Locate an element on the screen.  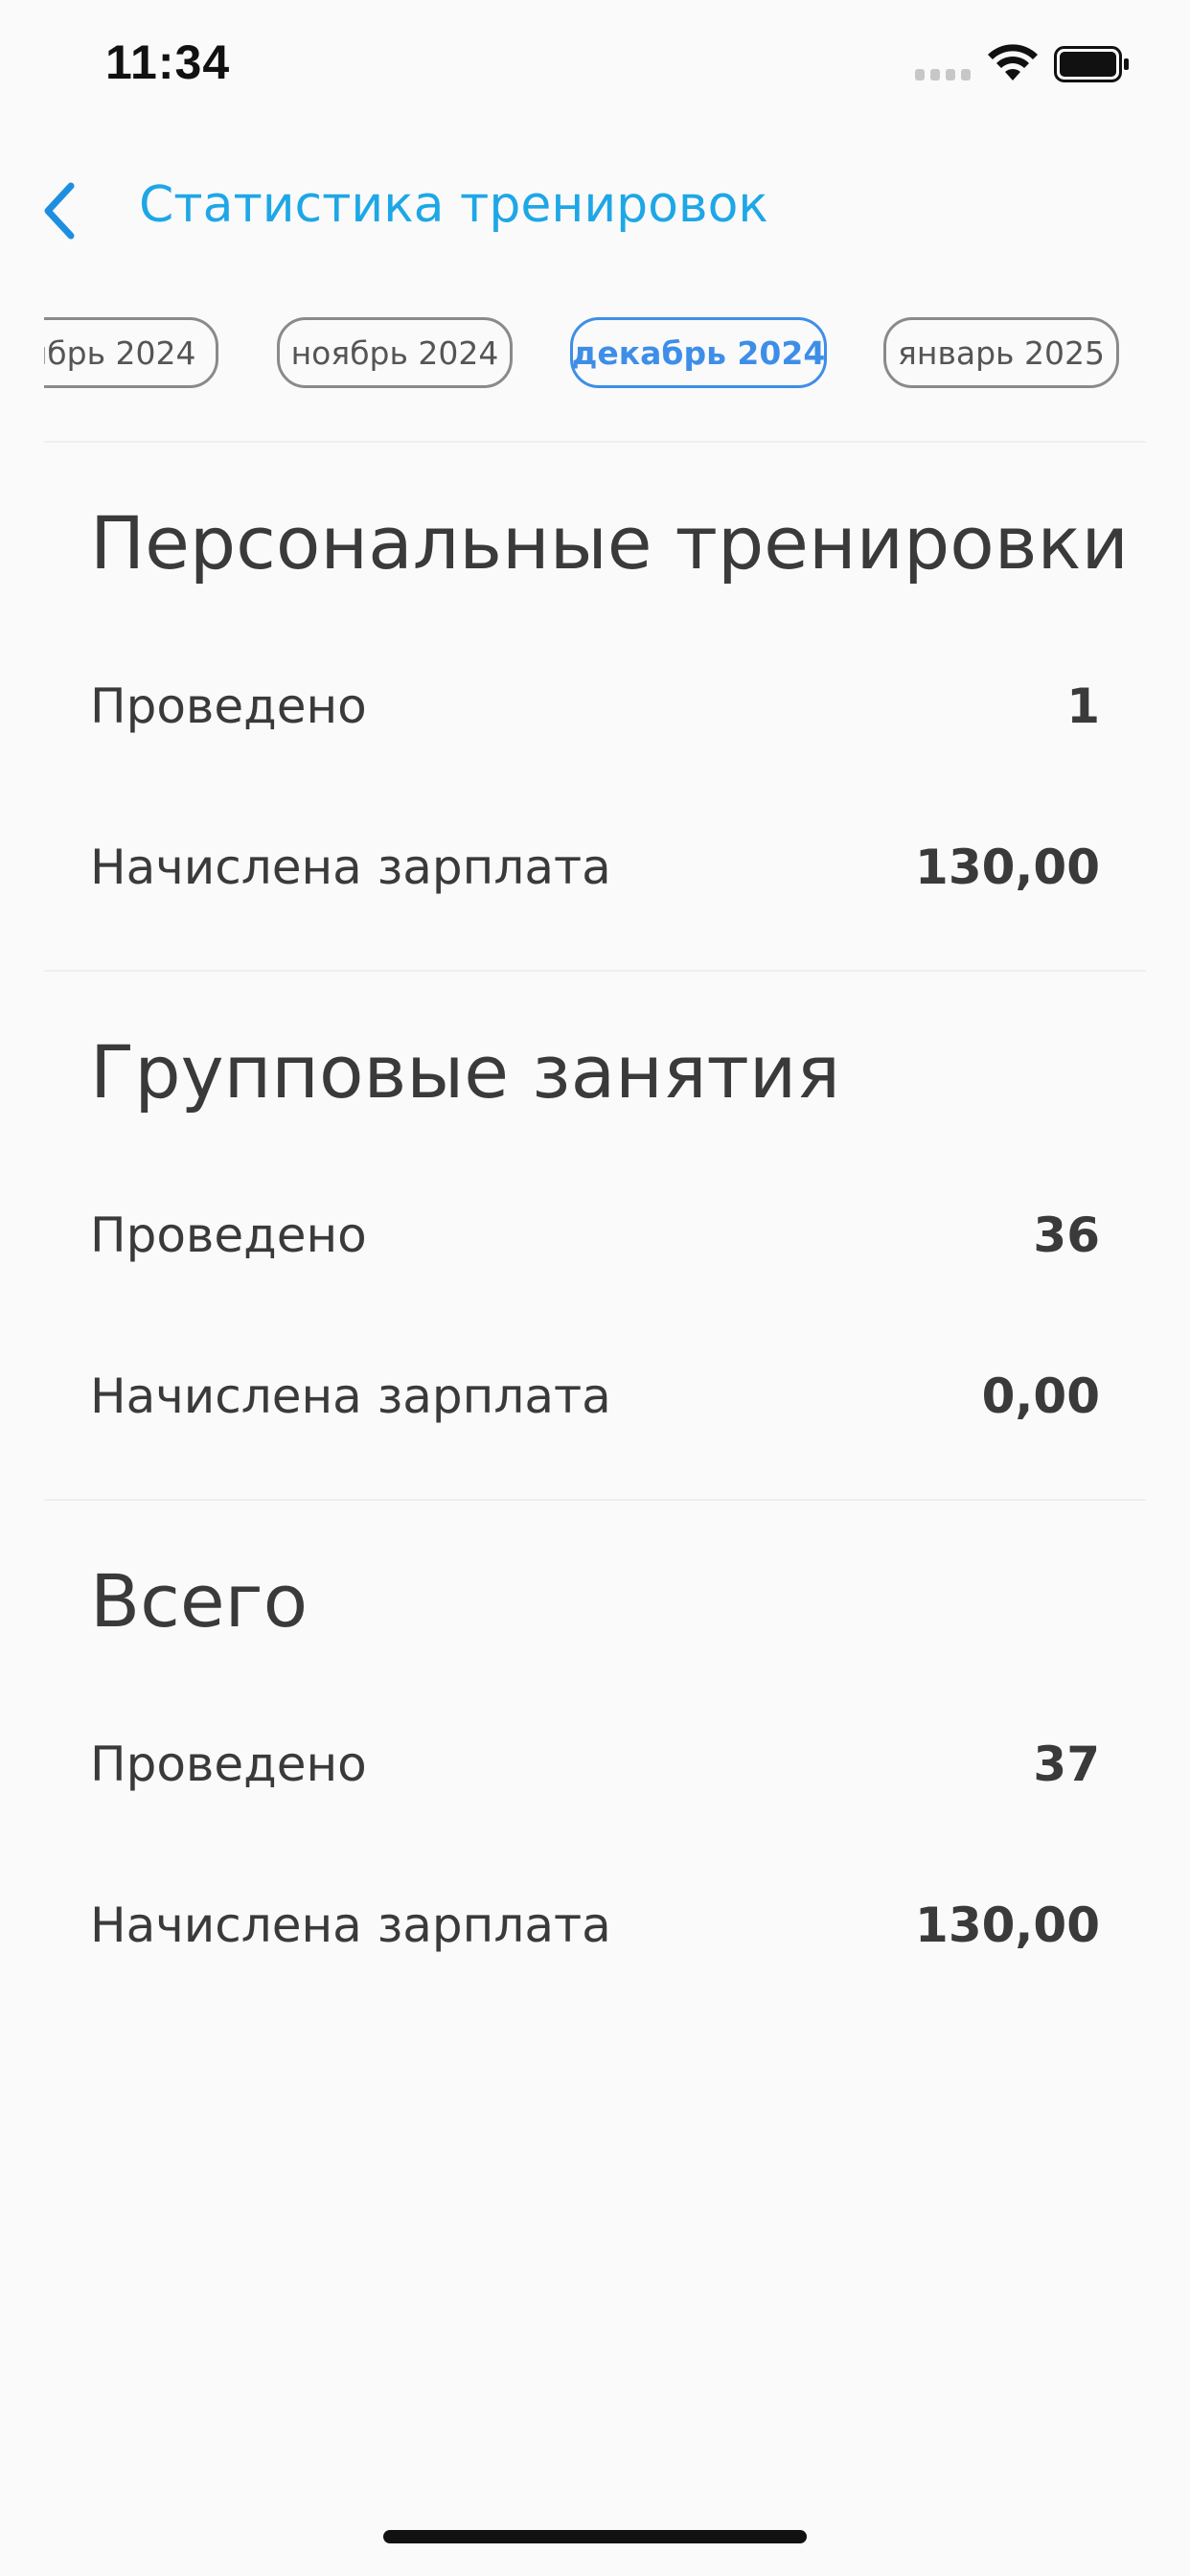
navigation-bar: Статистика тренировок is located at coordinates (595, 210).